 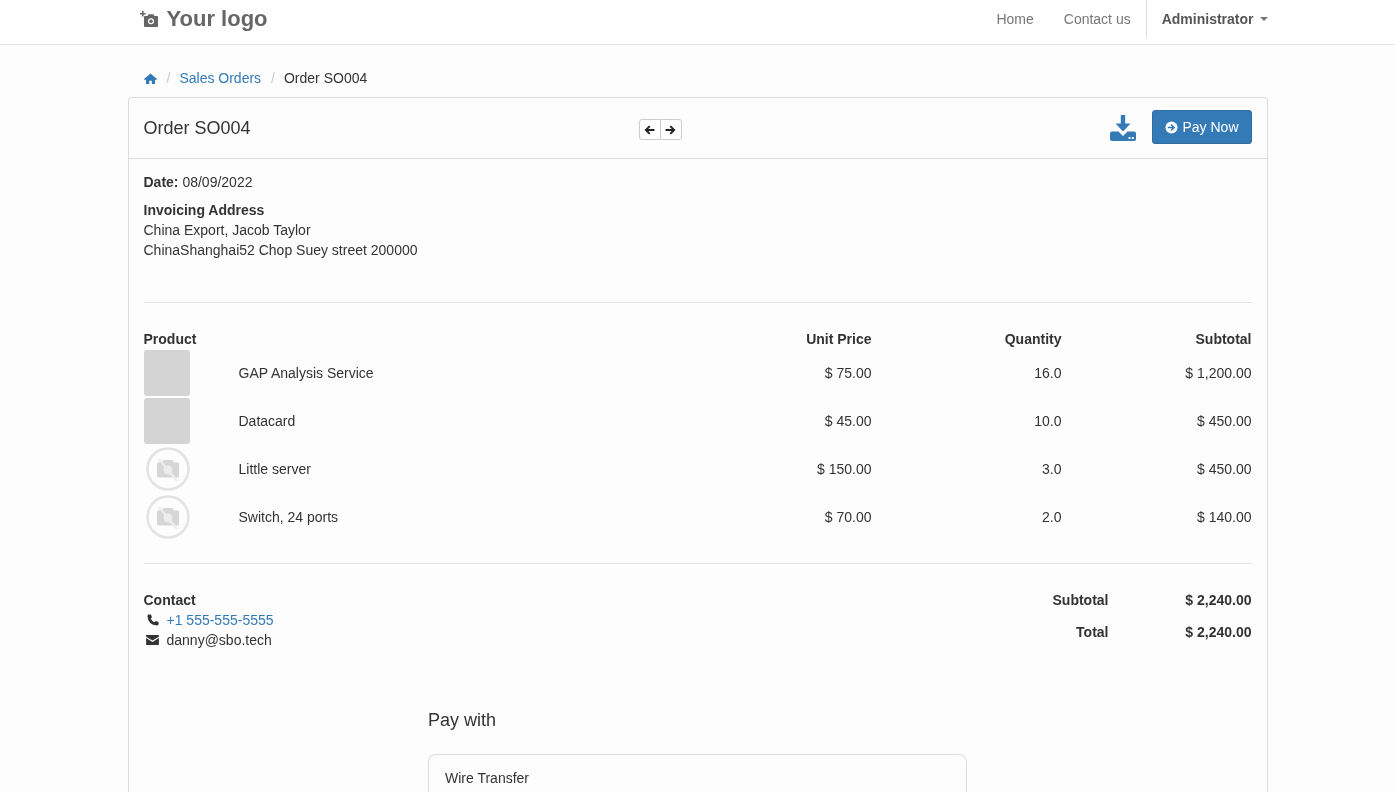 What do you see at coordinates (198, 182) in the screenshot?
I see `order-date: Date: 08/09/2022` at bounding box center [198, 182].